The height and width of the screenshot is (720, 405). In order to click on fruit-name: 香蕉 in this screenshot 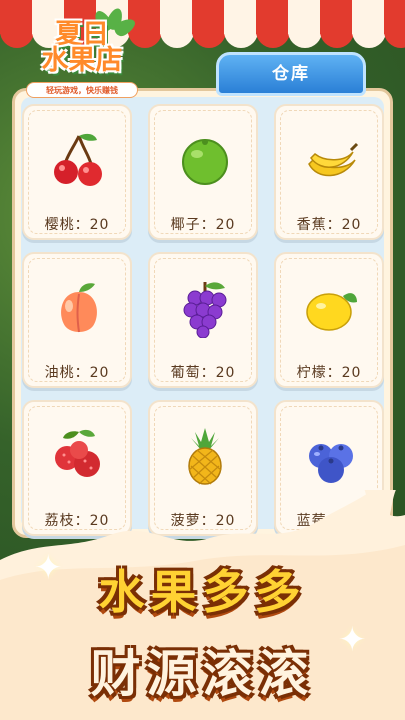, I will do `click(311, 225)`.